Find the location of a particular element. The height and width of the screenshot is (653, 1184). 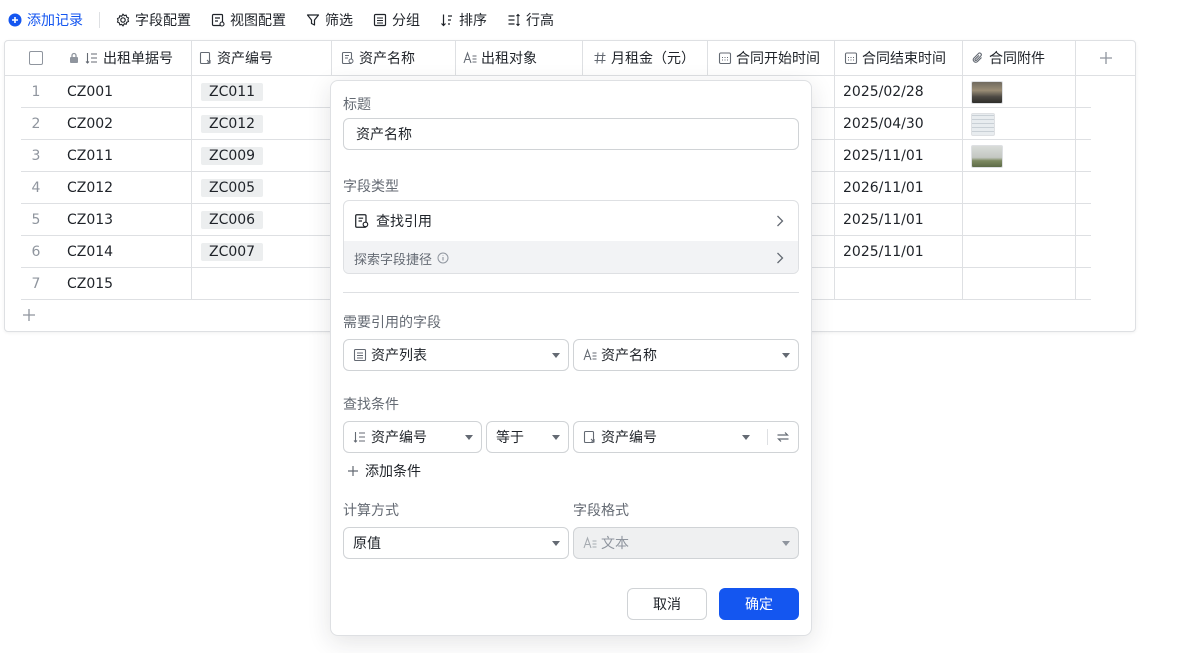

calc-value: 原值 is located at coordinates (367, 544).